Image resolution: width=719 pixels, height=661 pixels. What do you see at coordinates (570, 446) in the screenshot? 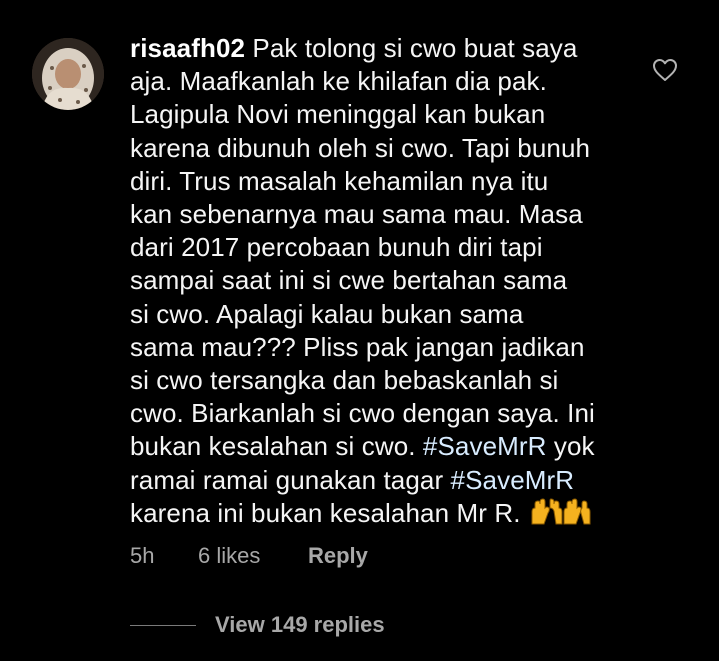
I see `comment-line: yok` at bounding box center [570, 446].